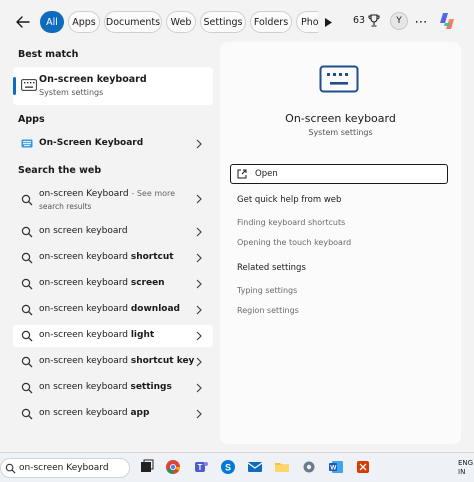 Image resolution: width=474 pixels, height=482 pixels. I want to click on open-external-icon, so click(242, 174).